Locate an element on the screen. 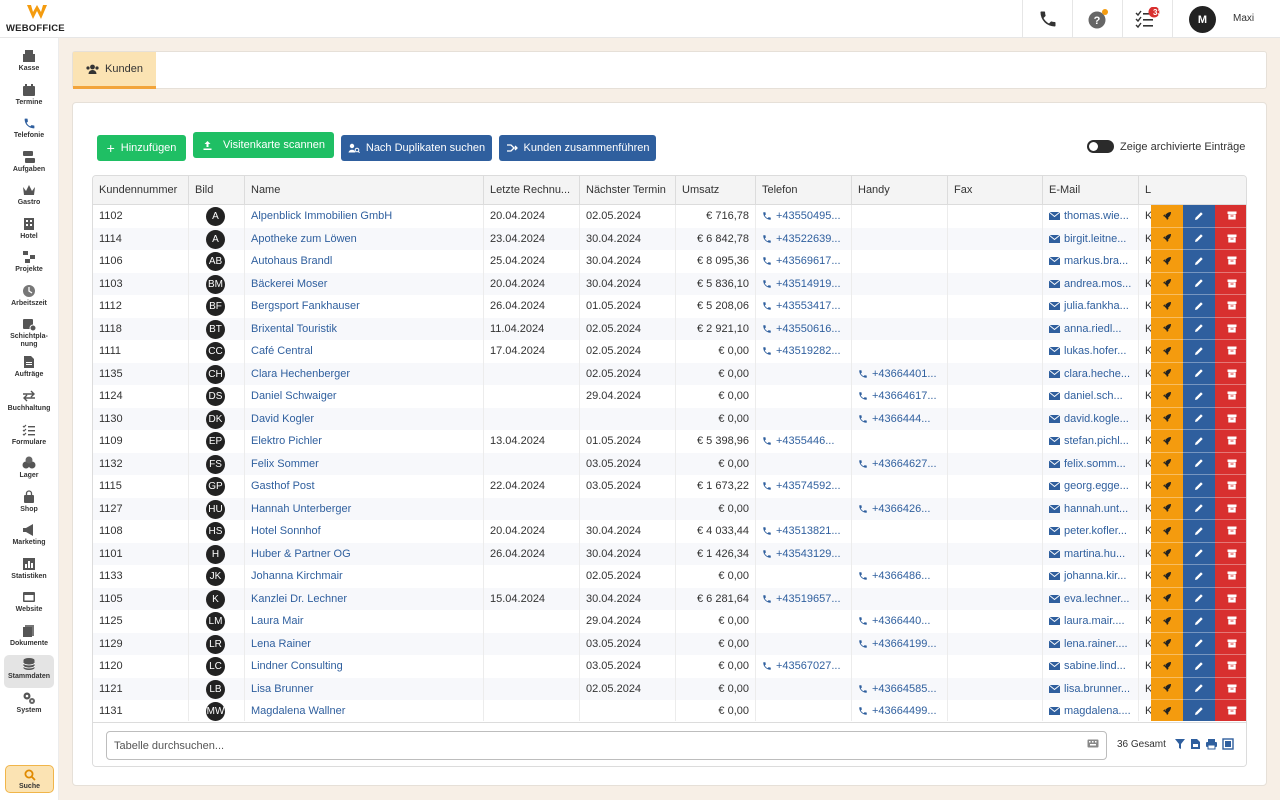 The image size is (1280, 800). customer-name-link: Kanzlei Dr. Lechner is located at coordinates (364, 598).